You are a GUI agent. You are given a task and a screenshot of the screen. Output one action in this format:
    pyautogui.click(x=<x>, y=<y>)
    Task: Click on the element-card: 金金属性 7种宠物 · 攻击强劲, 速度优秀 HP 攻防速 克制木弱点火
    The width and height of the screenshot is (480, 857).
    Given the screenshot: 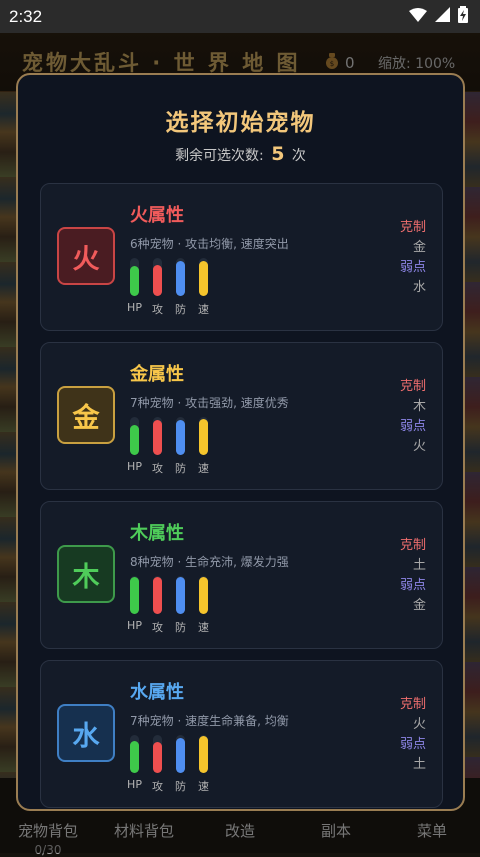 What is the action you would take?
    pyautogui.click(x=241, y=416)
    